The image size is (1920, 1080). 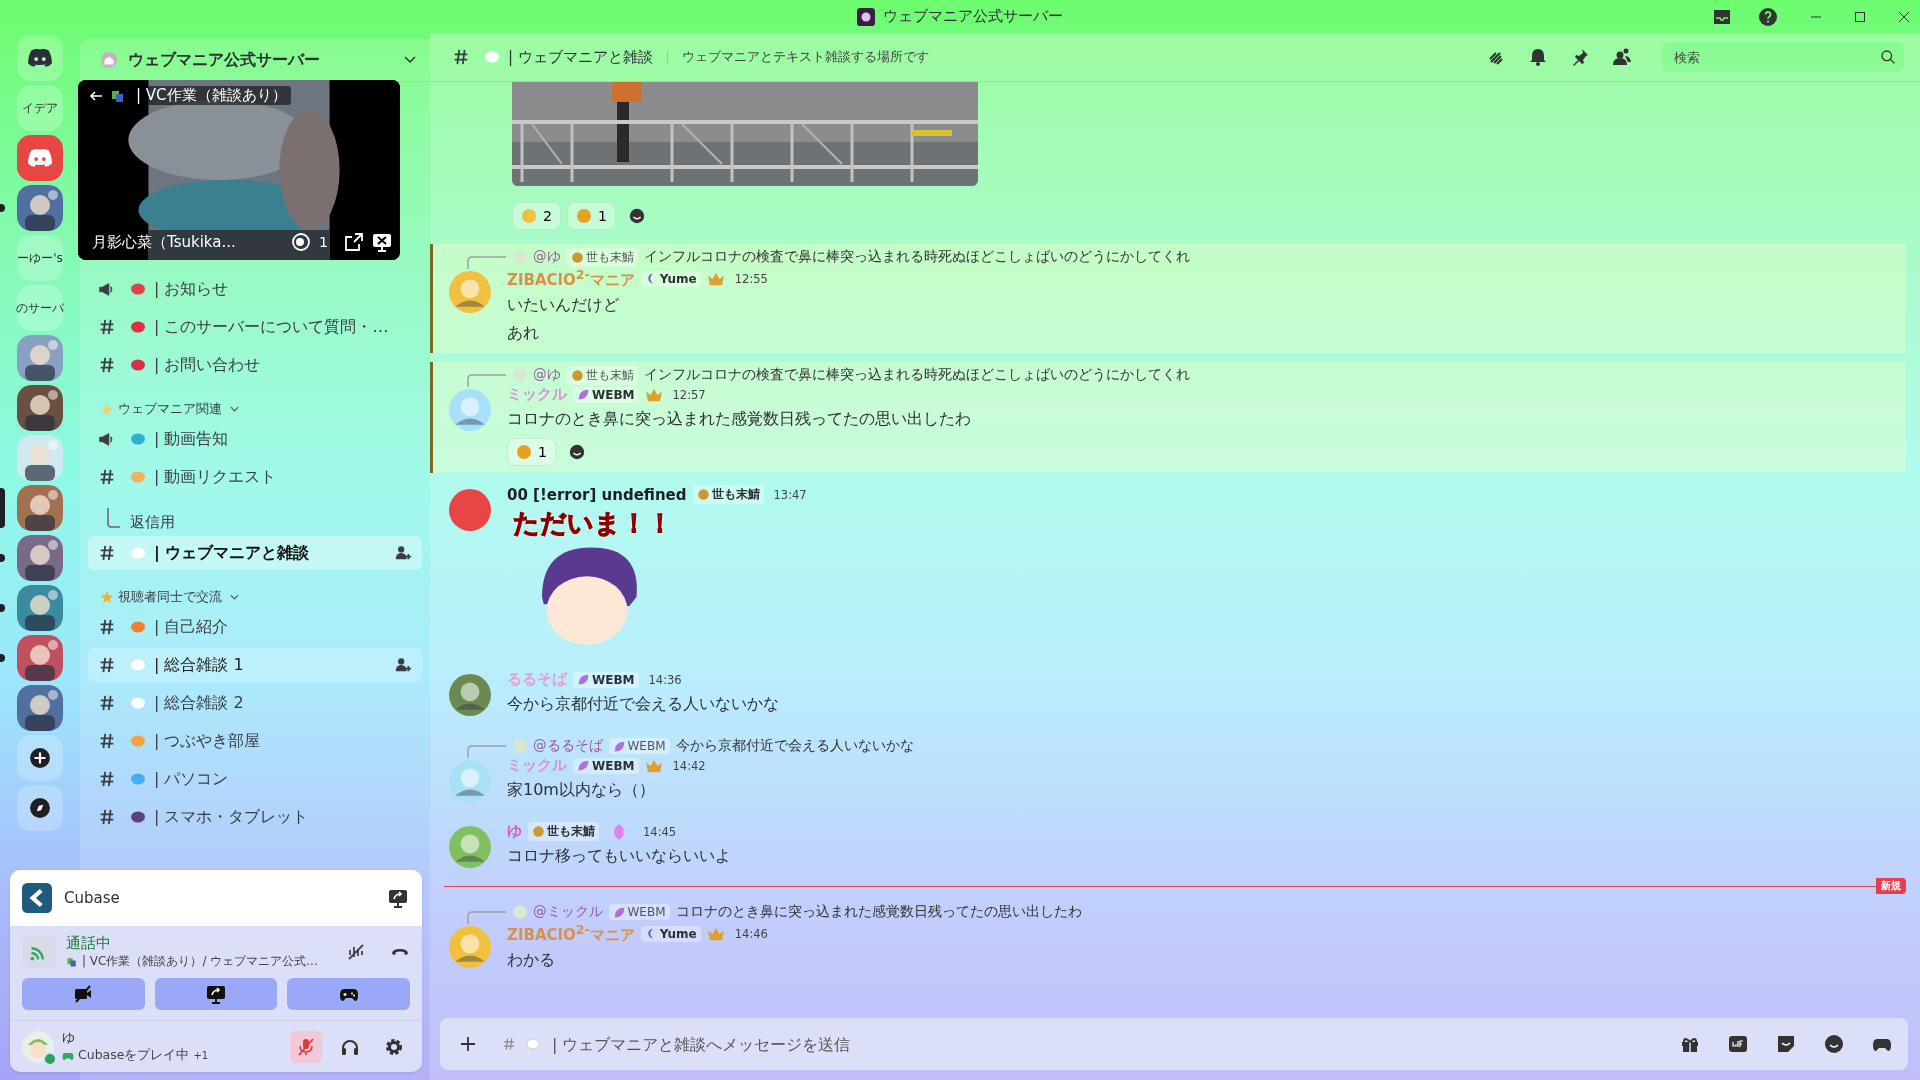 I want to click on channel-item: | スマホ・タブレット, so click(x=255, y=817).